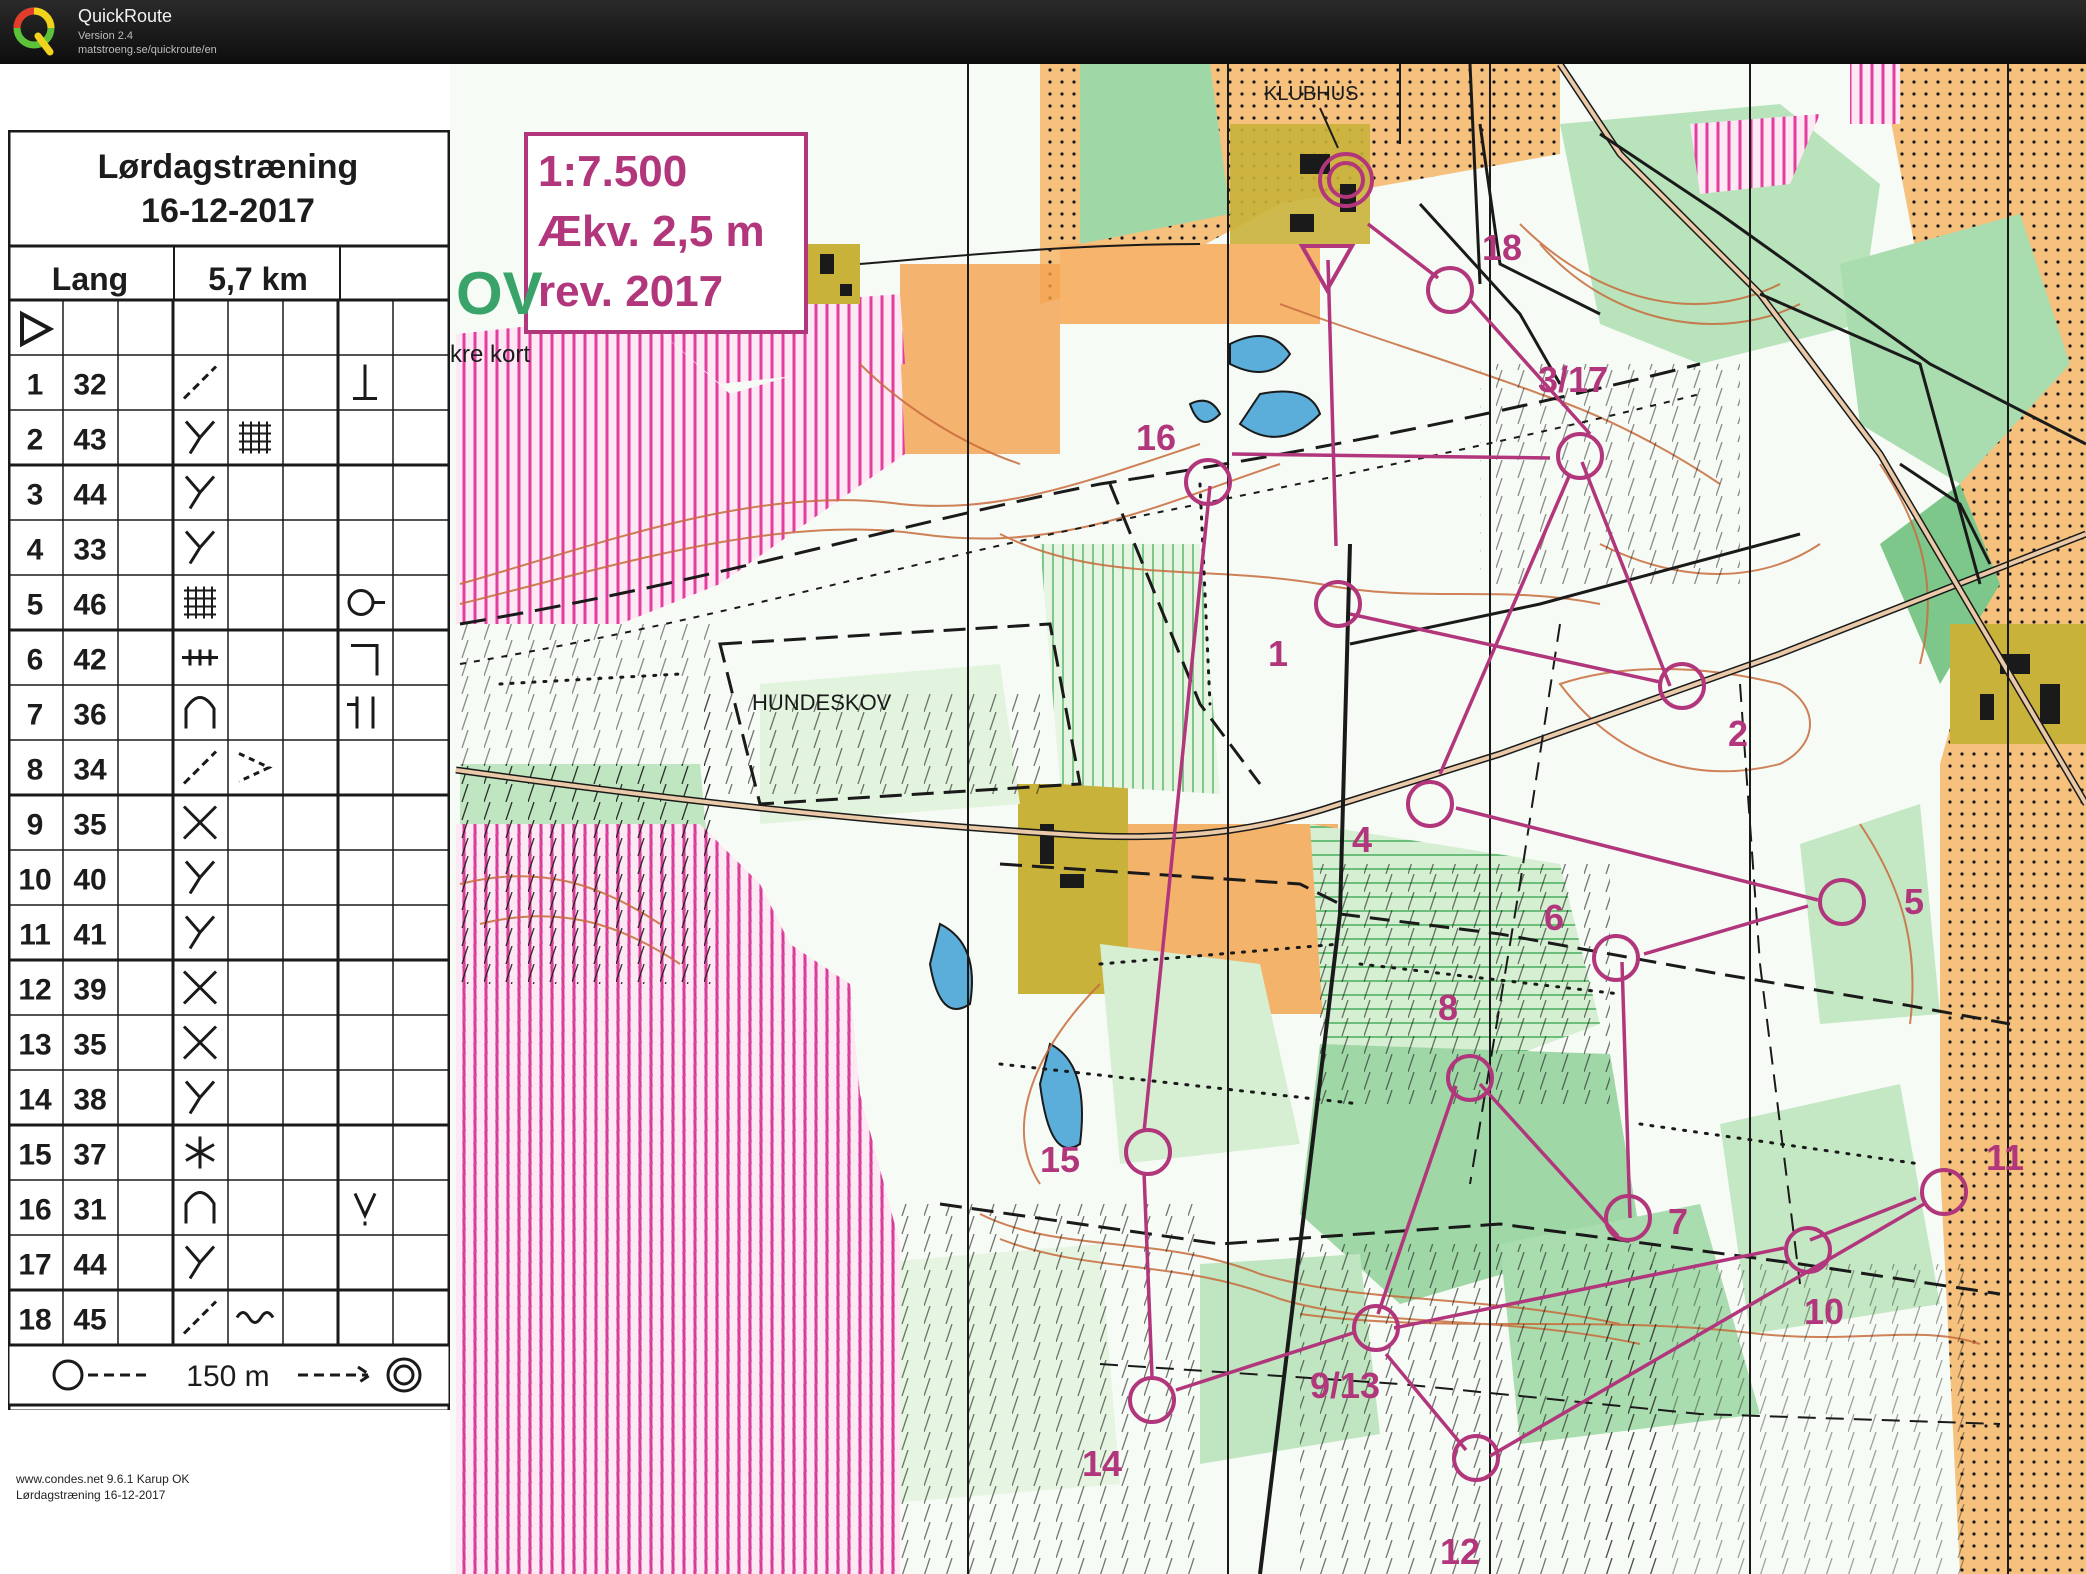 The height and width of the screenshot is (1574, 2086). I want to click on event-title: Lørdagstræning, so click(228, 167).